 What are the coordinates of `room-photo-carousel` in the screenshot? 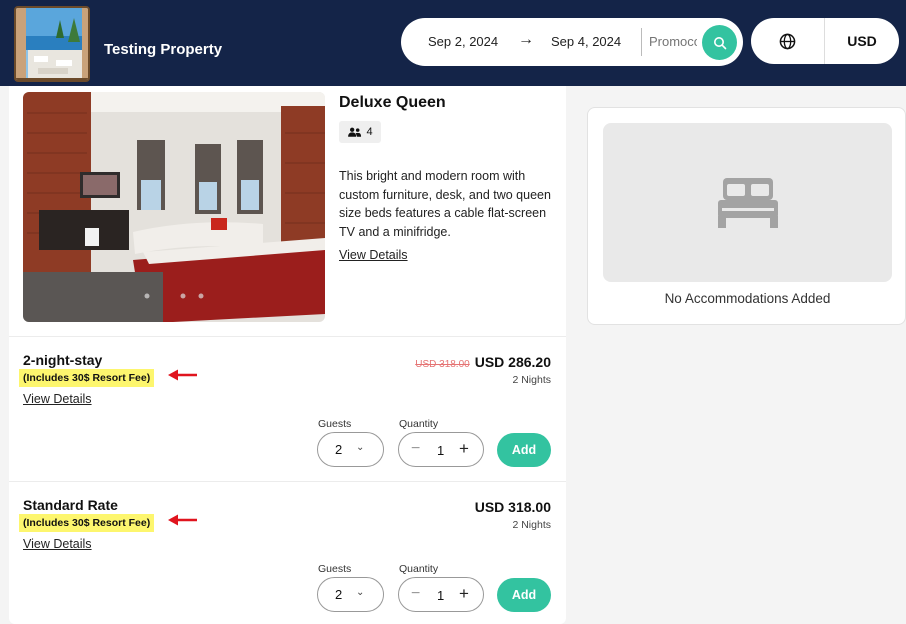 It's located at (174, 207).